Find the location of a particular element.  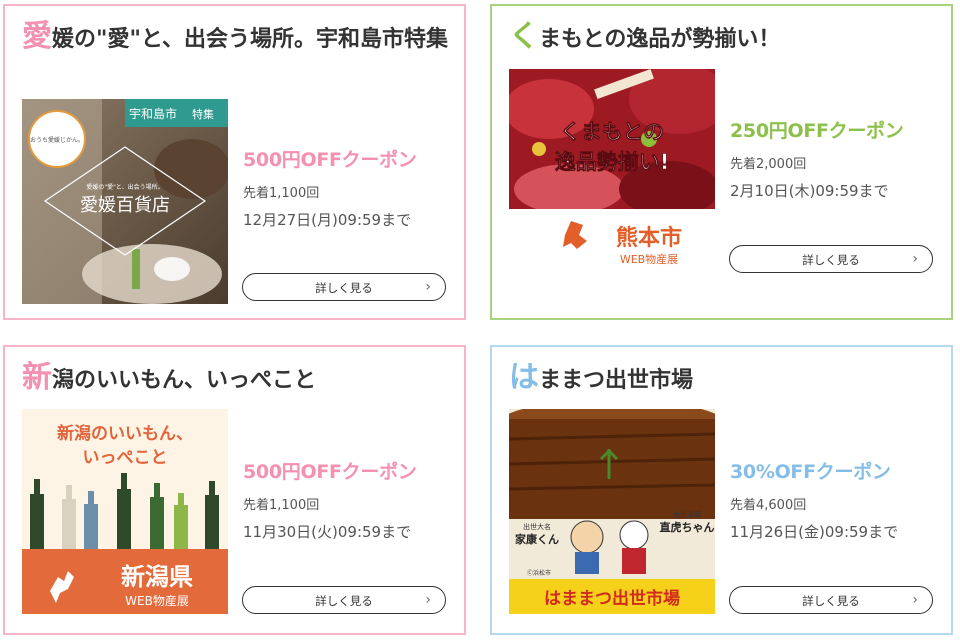

card-image-kumamoto: くまもとの 逸品勢揃い! 熊本市 WEB物産展 is located at coordinates (612, 171).